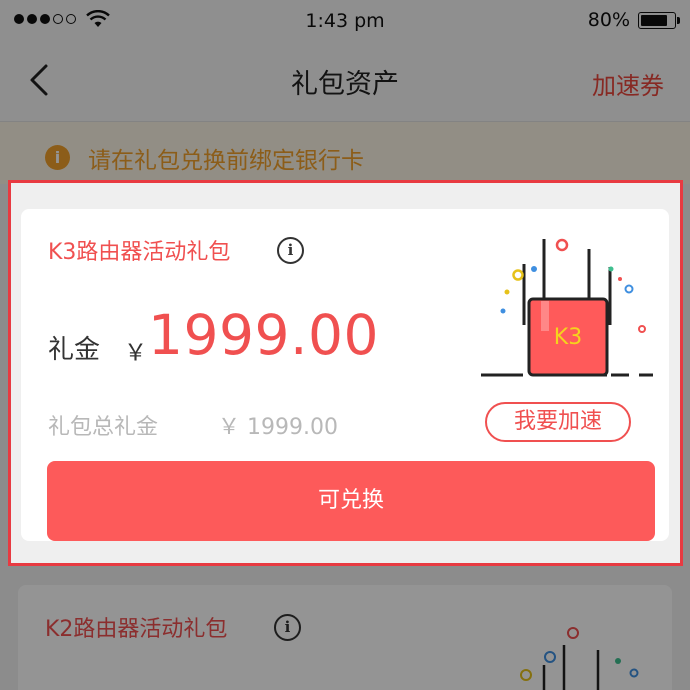  I want to click on info-icon: i, so click(290, 250).